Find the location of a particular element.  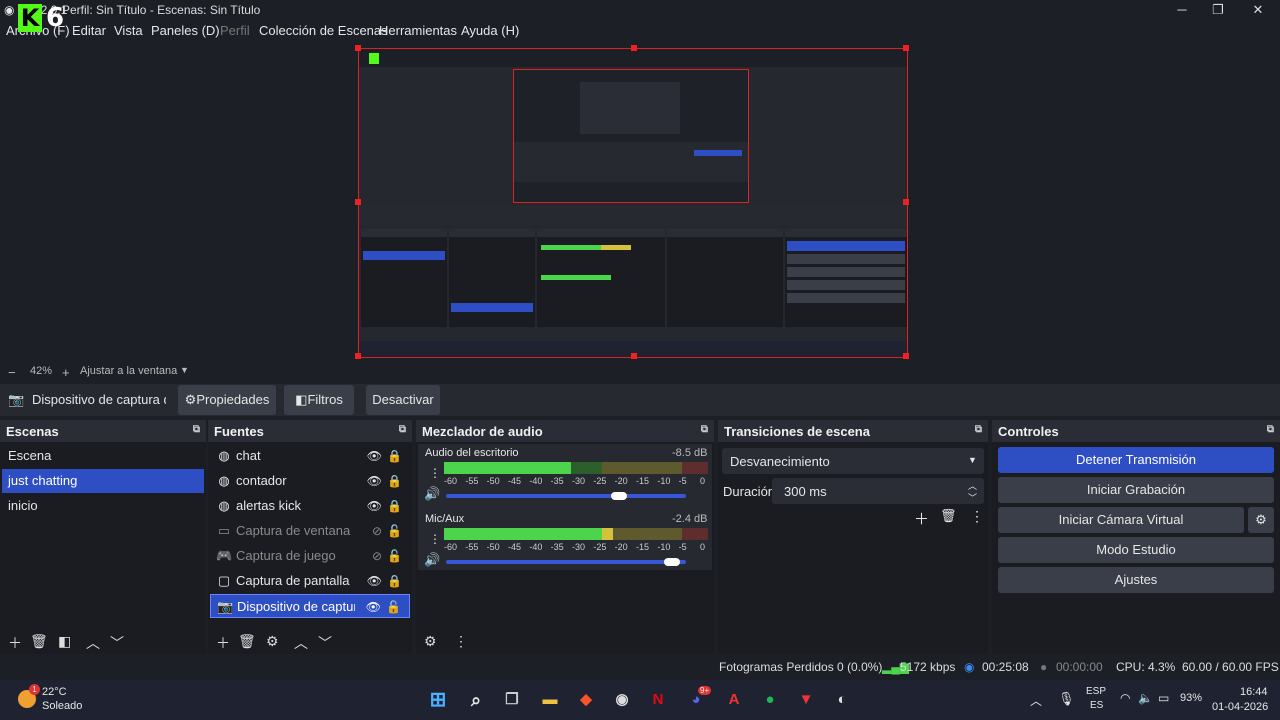

duration-input: 300 ms ︿ ﹀ is located at coordinates (878, 491).